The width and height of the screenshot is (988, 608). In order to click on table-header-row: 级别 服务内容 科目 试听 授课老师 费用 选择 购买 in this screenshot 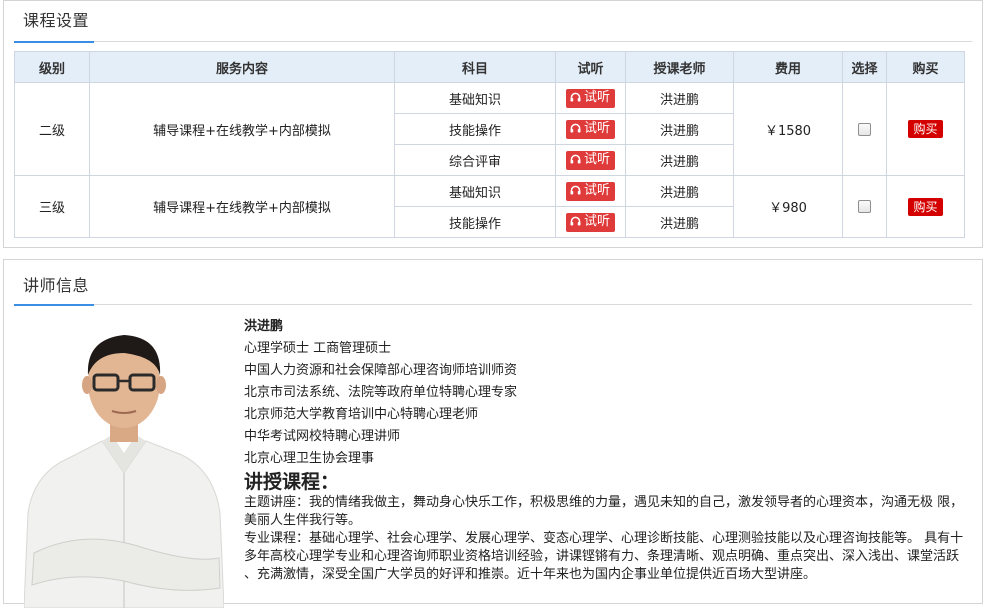, I will do `click(489, 67)`.